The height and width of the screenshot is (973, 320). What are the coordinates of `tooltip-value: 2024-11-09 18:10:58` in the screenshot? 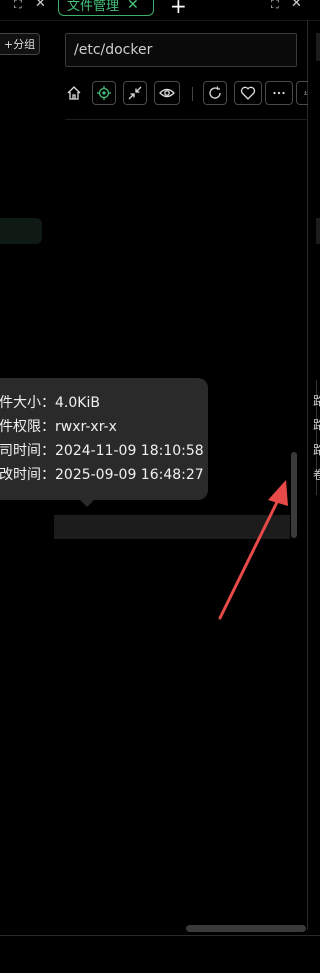 It's located at (129, 451).